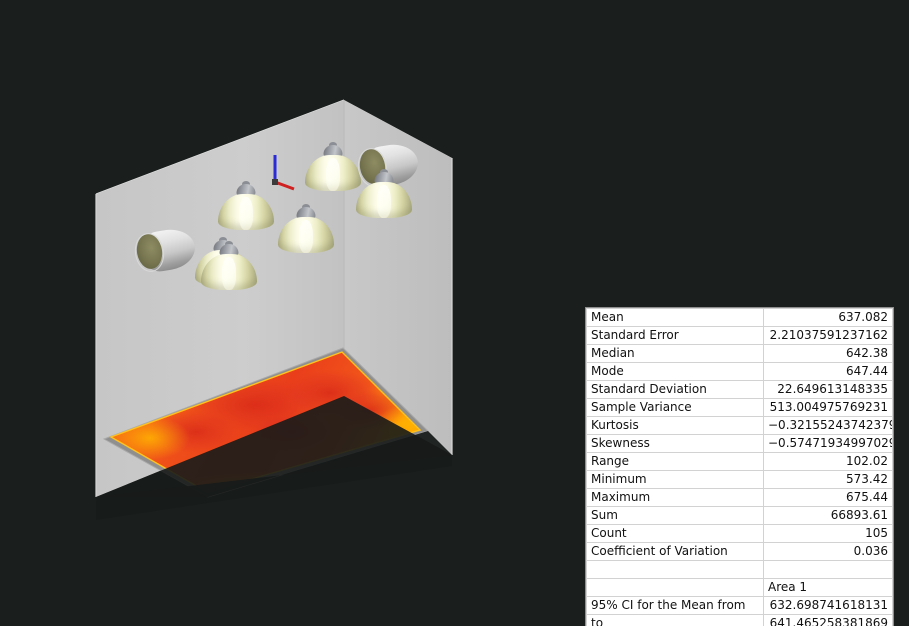 The width and height of the screenshot is (909, 626). What do you see at coordinates (828, 443) in the screenshot?
I see `stat-value-skewness: −0.57471934997029` at bounding box center [828, 443].